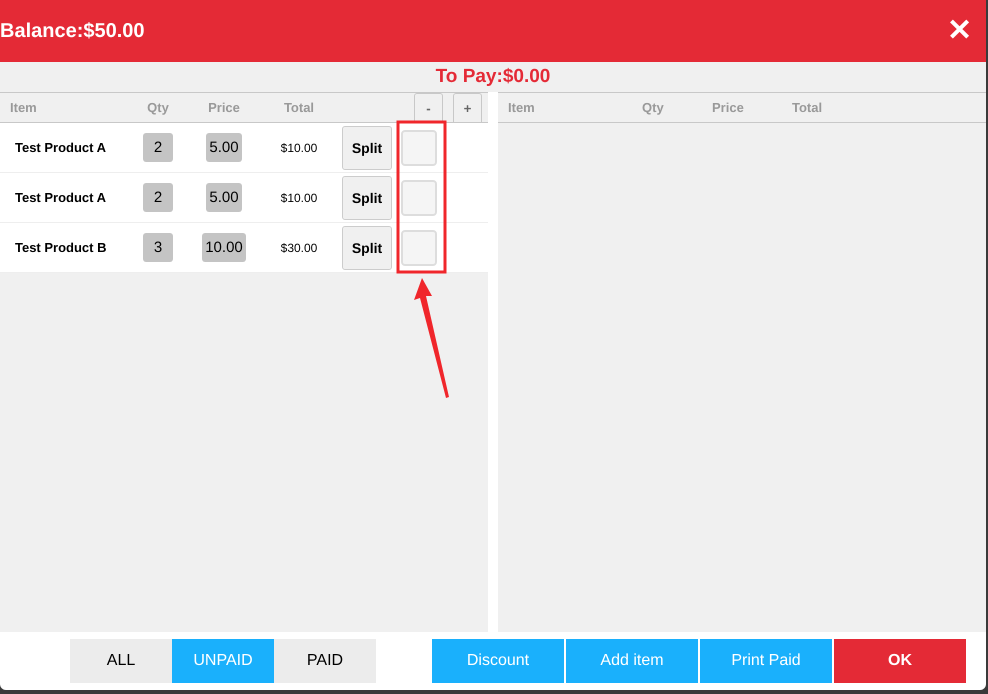 This screenshot has height=694, width=988. I want to click on ok-button: OK, so click(900, 661).